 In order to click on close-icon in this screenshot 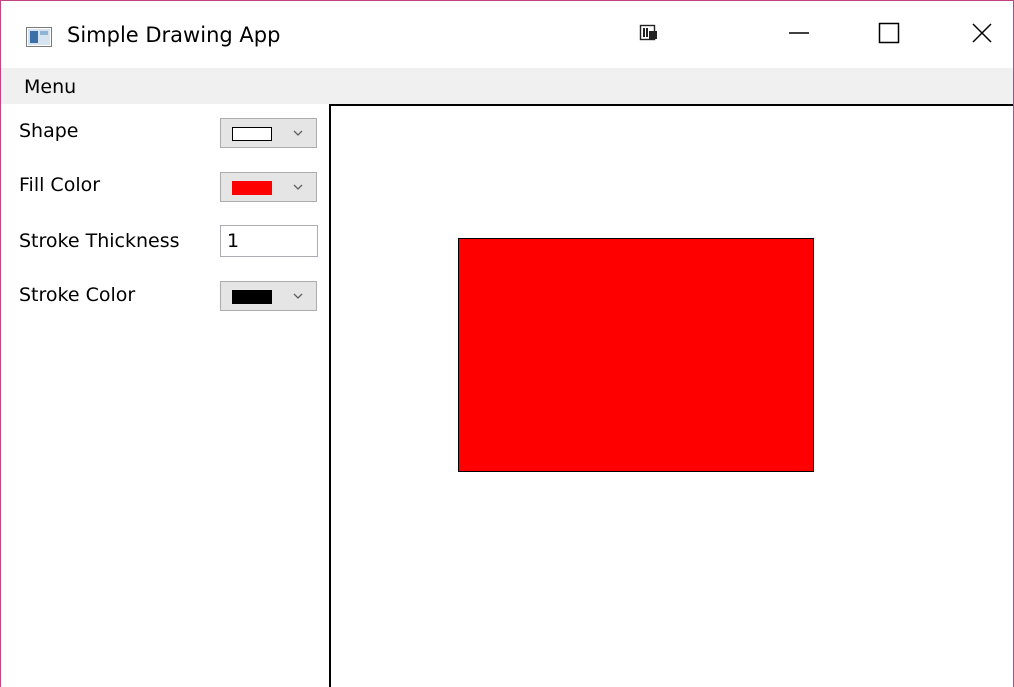, I will do `click(982, 35)`.